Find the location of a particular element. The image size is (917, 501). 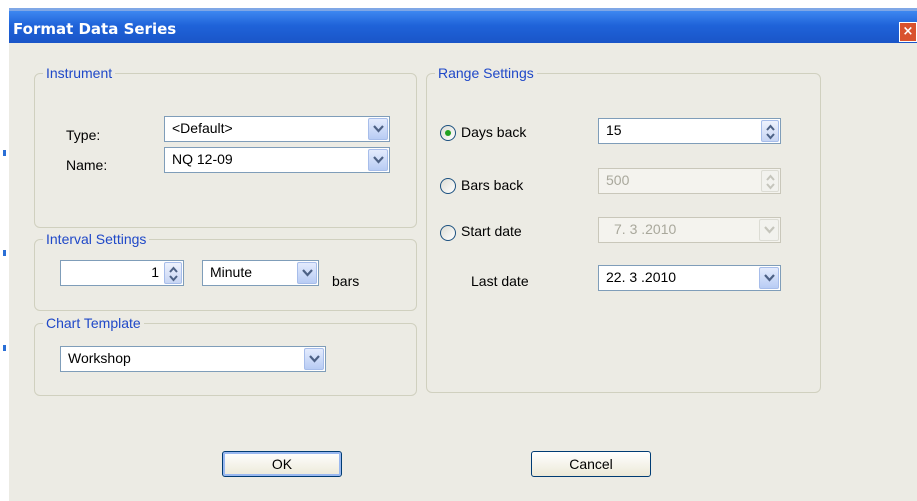

days-back-label: Days back is located at coordinates (493, 132).